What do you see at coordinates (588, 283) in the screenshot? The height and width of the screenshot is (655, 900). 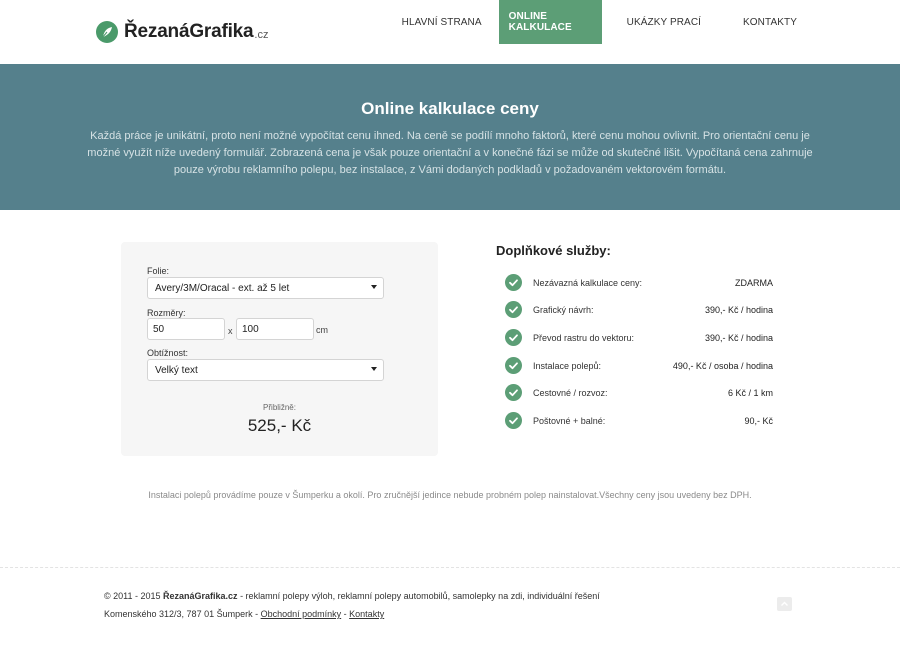 I see `service-label: Nezávazná kalkulace ceny:` at bounding box center [588, 283].